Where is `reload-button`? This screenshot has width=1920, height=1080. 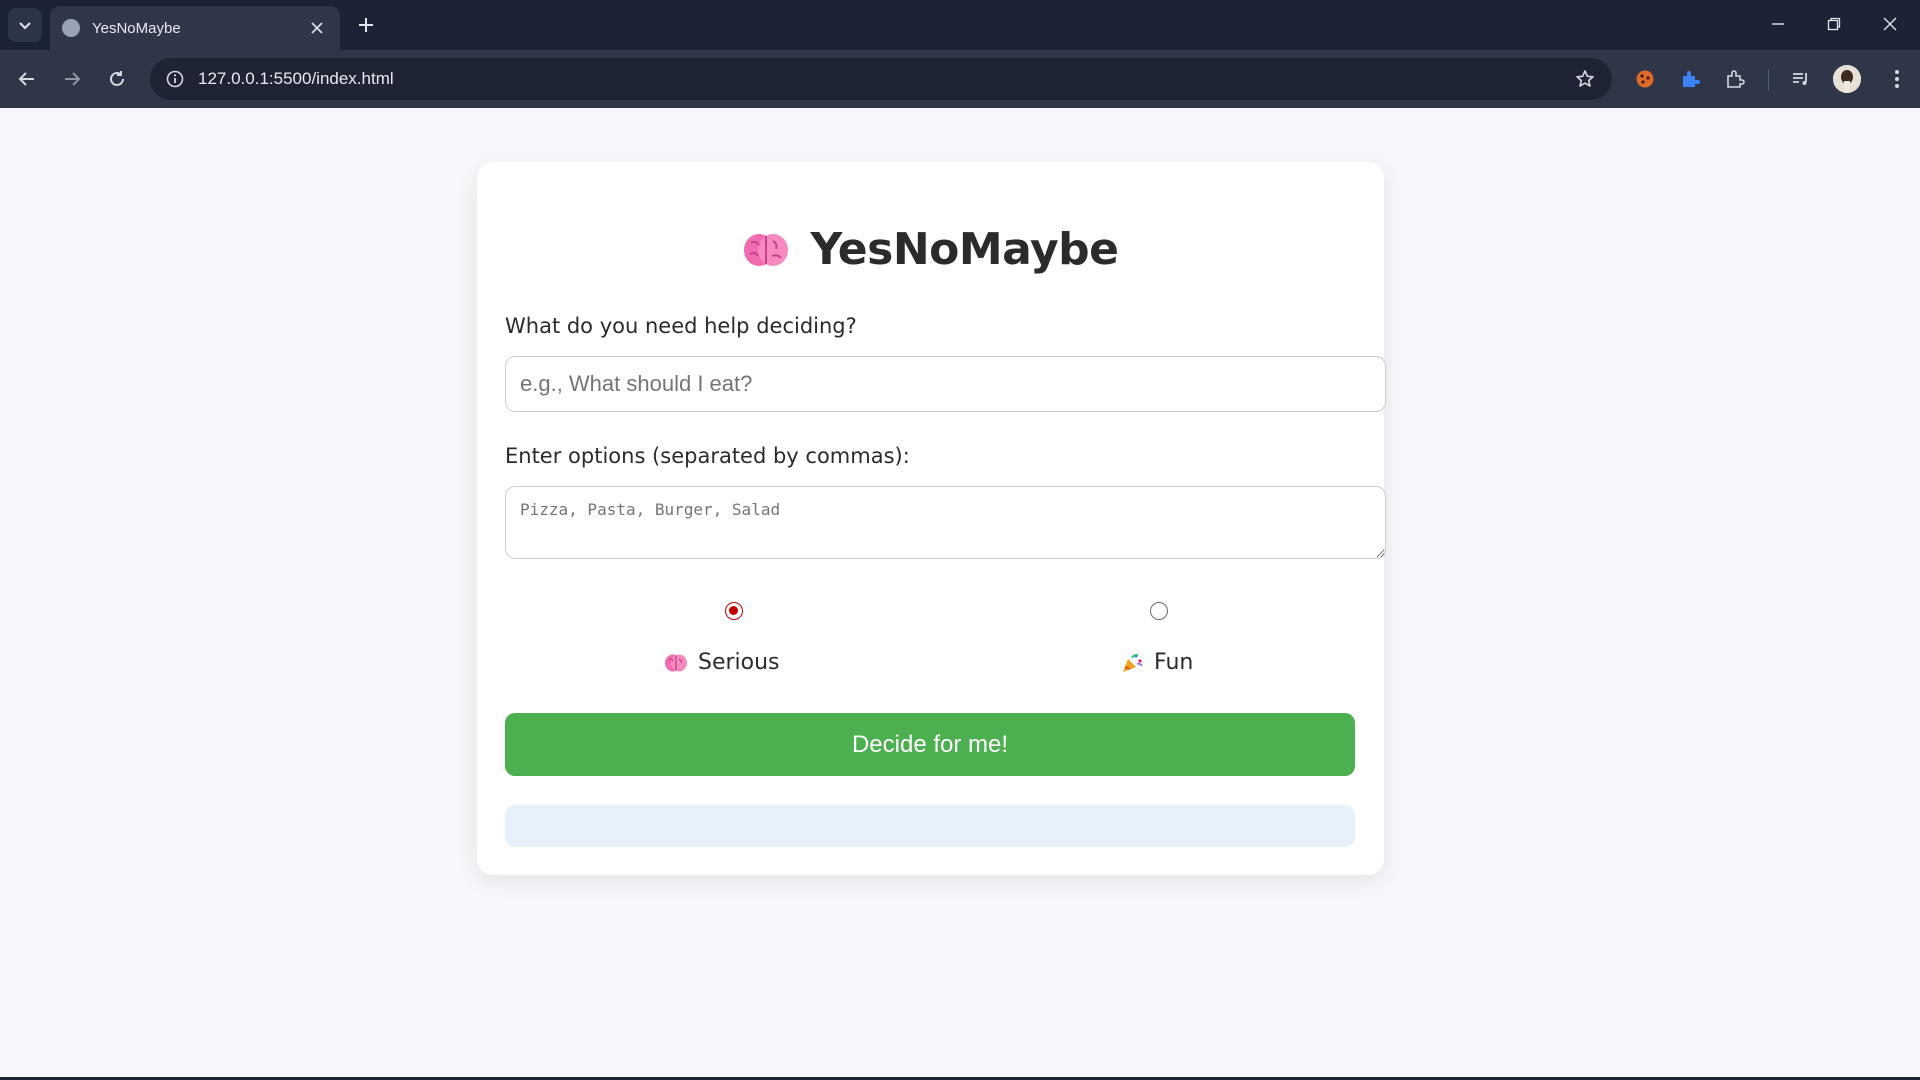
reload-button is located at coordinates (117, 79).